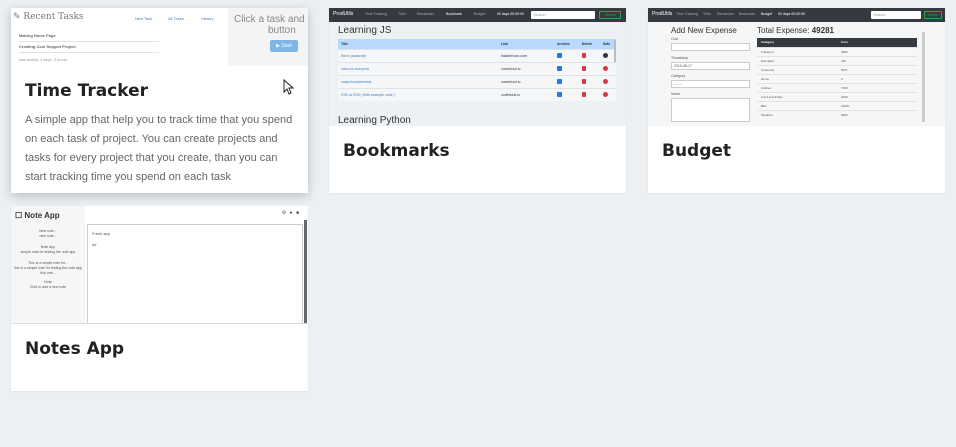 This screenshot has width=956, height=447. Describe the element at coordinates (374, 120) in the screenshot. I see `folder-heading: Learning Python` at that location.